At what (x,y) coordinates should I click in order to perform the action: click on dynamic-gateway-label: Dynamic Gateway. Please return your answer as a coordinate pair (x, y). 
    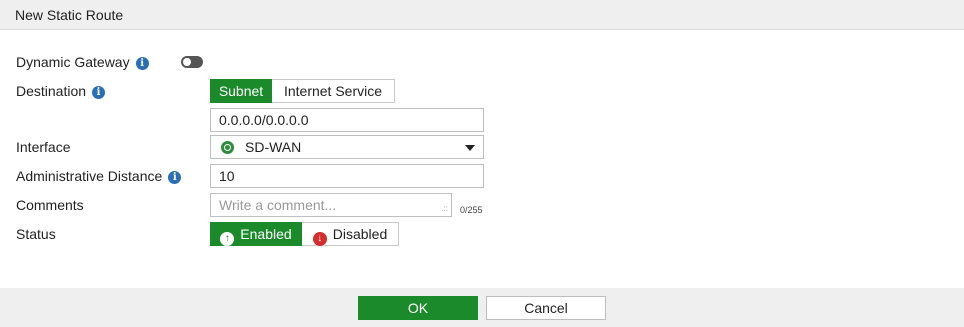
    Looking at the image, I should click on (73, 62).